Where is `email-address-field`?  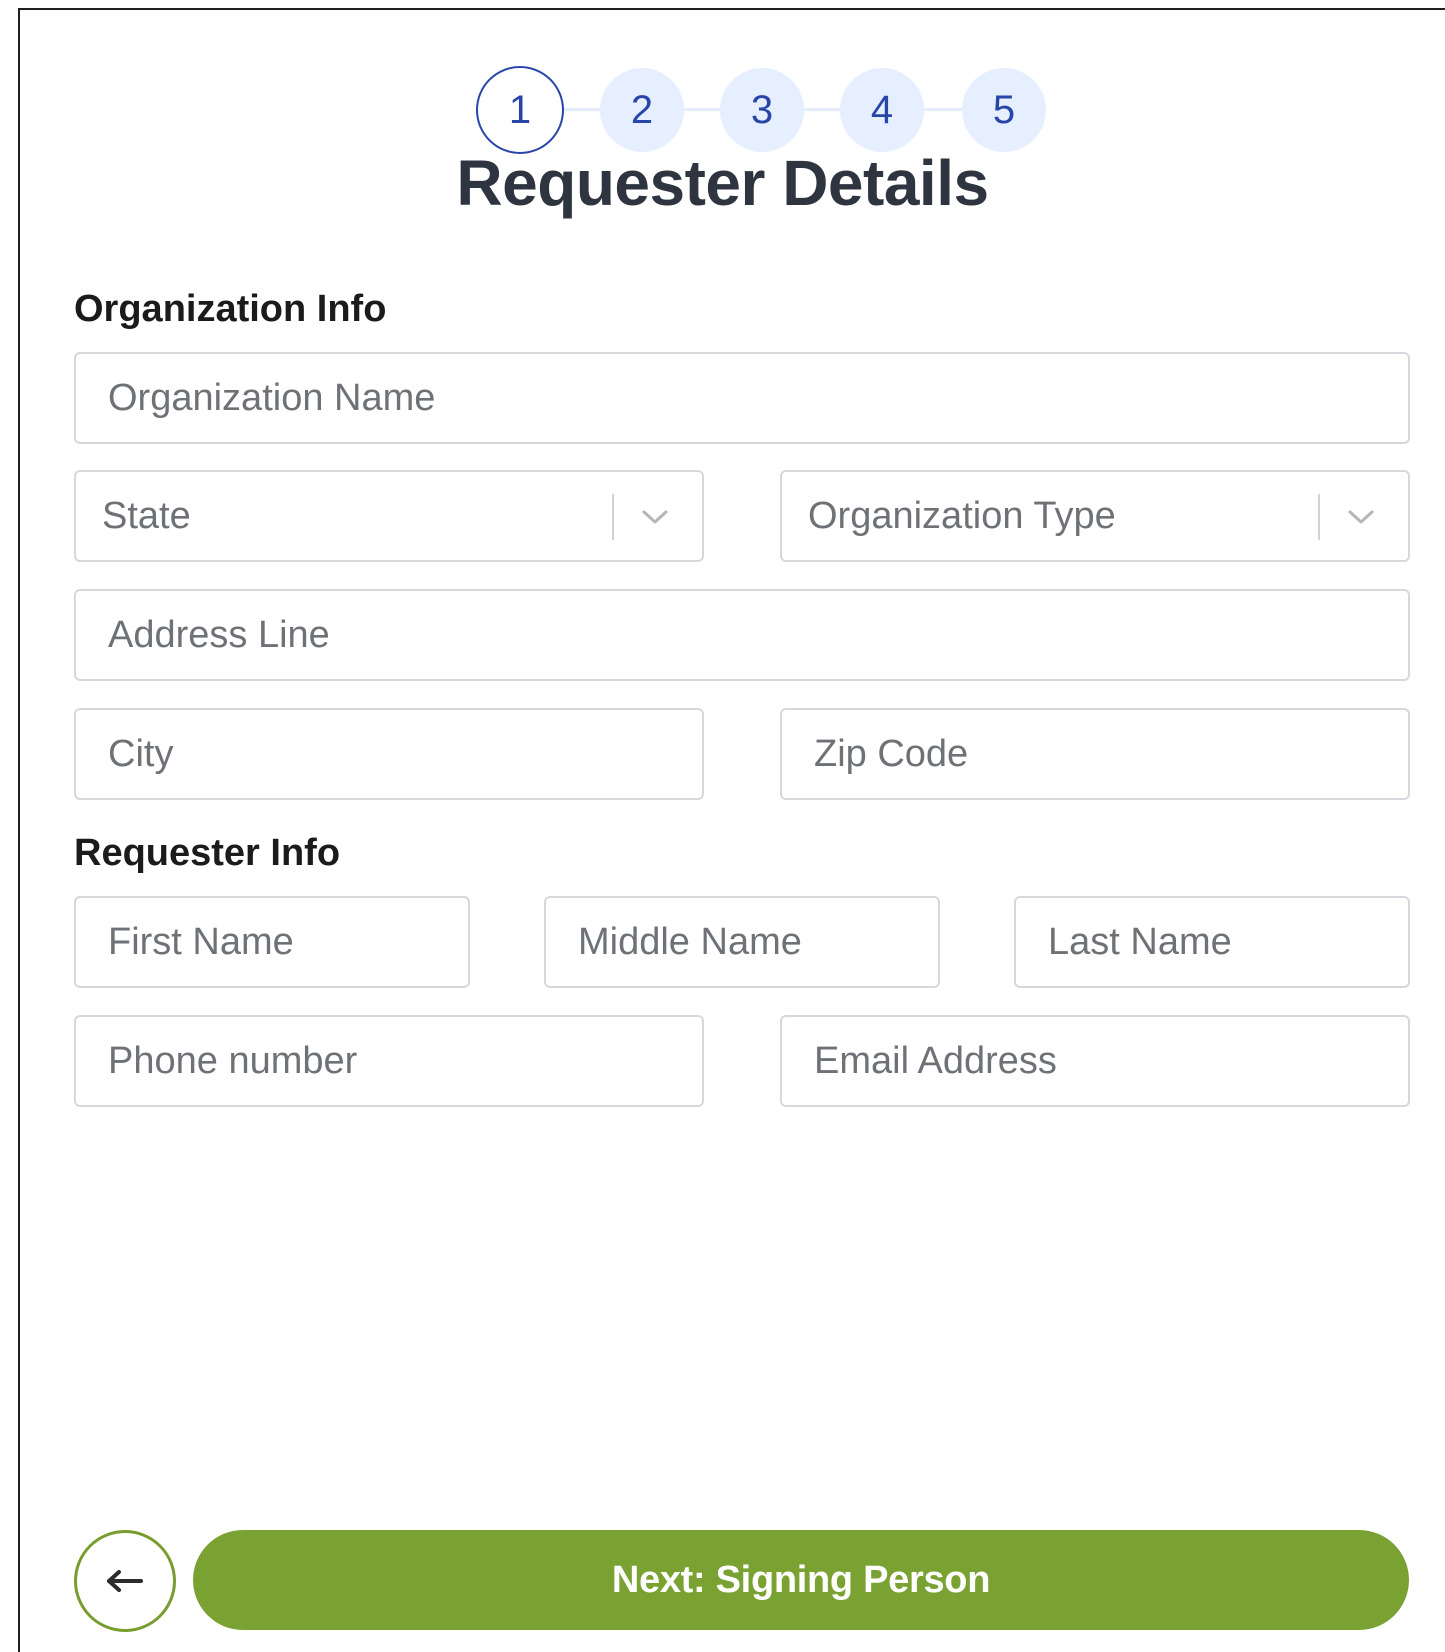 email-address-field is located at coordinates (1095, 1061).